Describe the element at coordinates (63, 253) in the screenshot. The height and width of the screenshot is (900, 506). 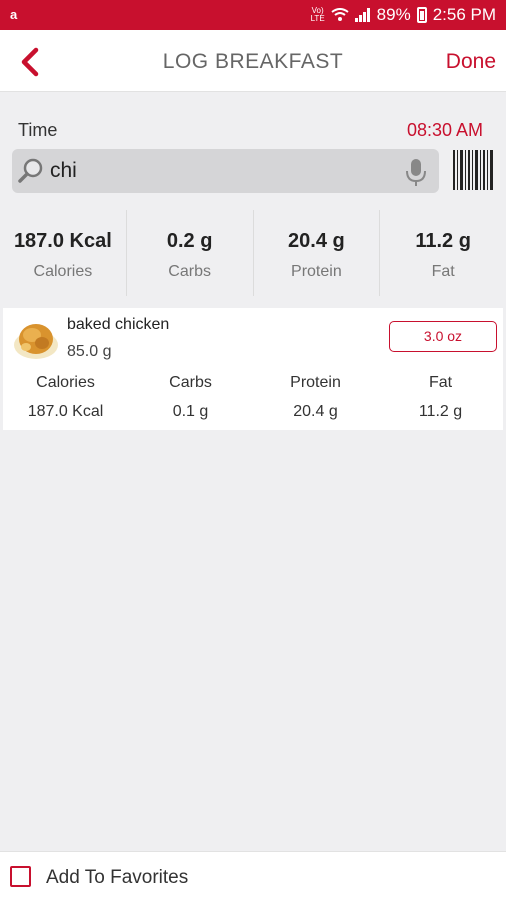
I see `summary-calories: 187.0 Kcal Calories` at that location.